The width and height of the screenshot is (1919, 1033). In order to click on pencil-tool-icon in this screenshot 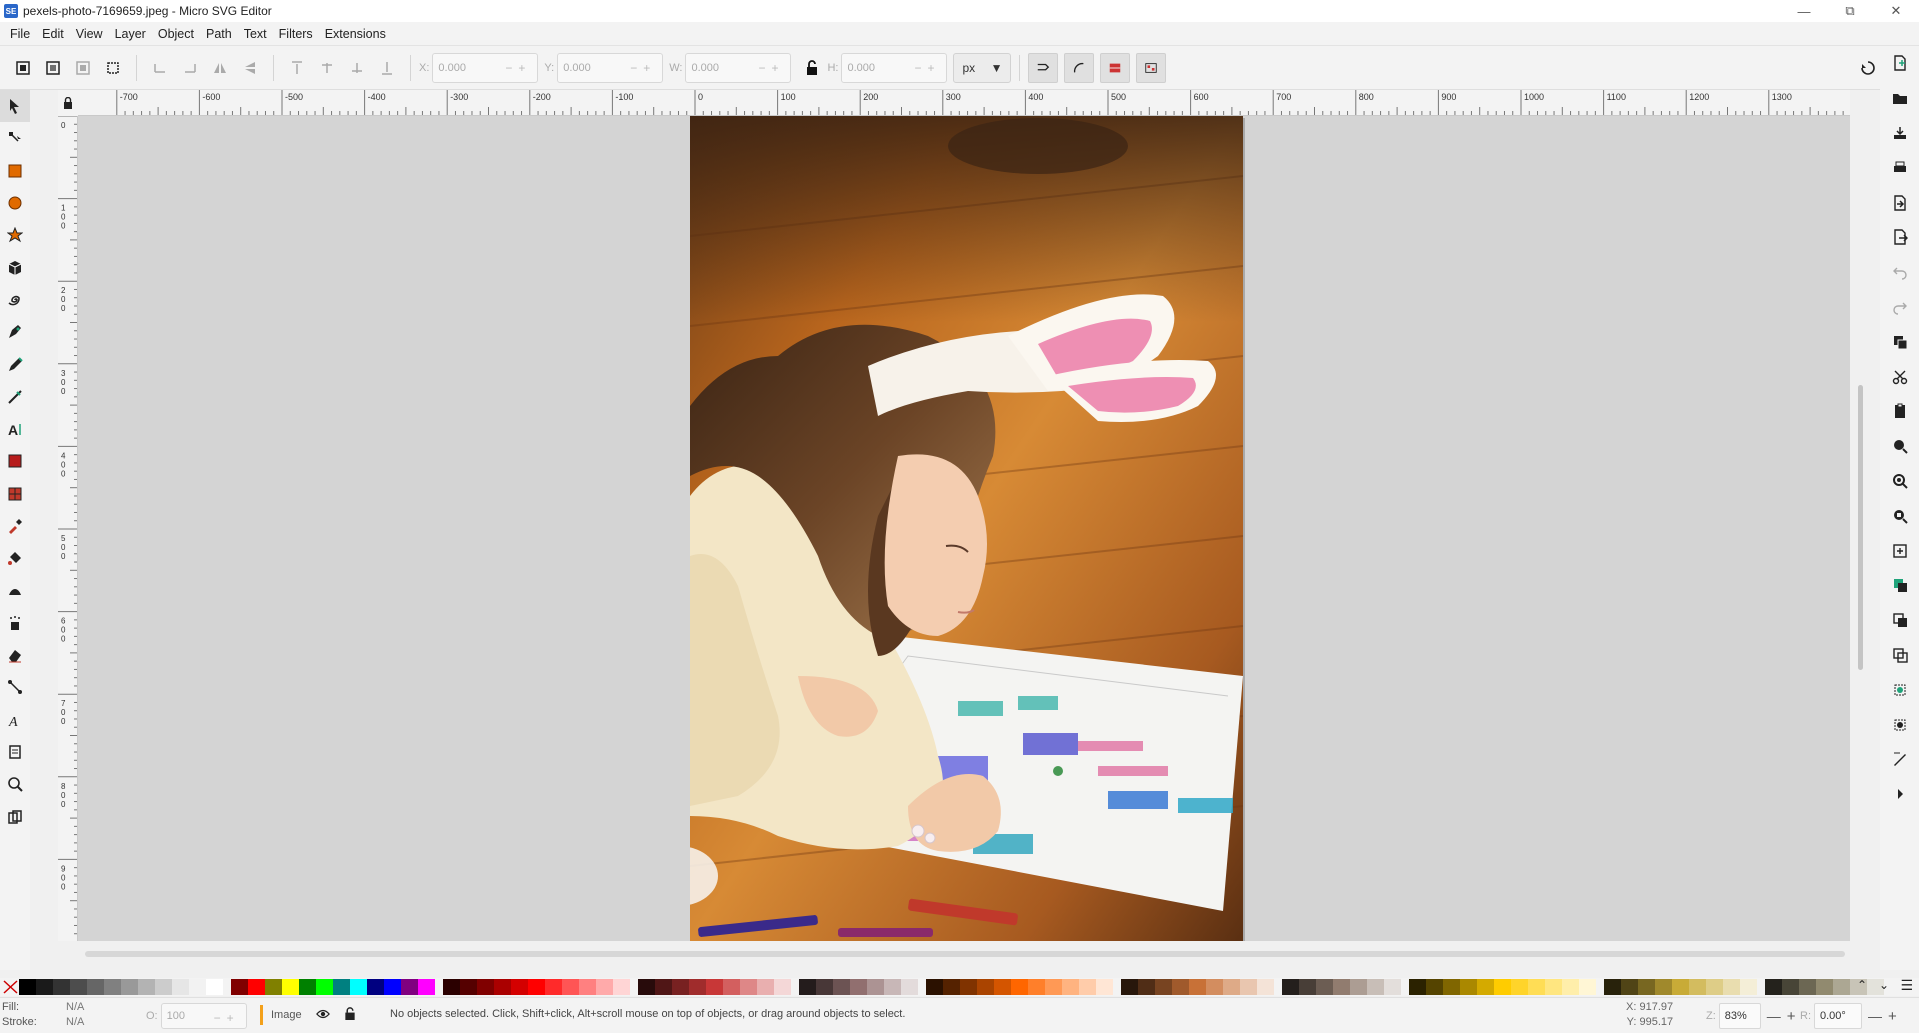, I will do `click(15, 364)`.